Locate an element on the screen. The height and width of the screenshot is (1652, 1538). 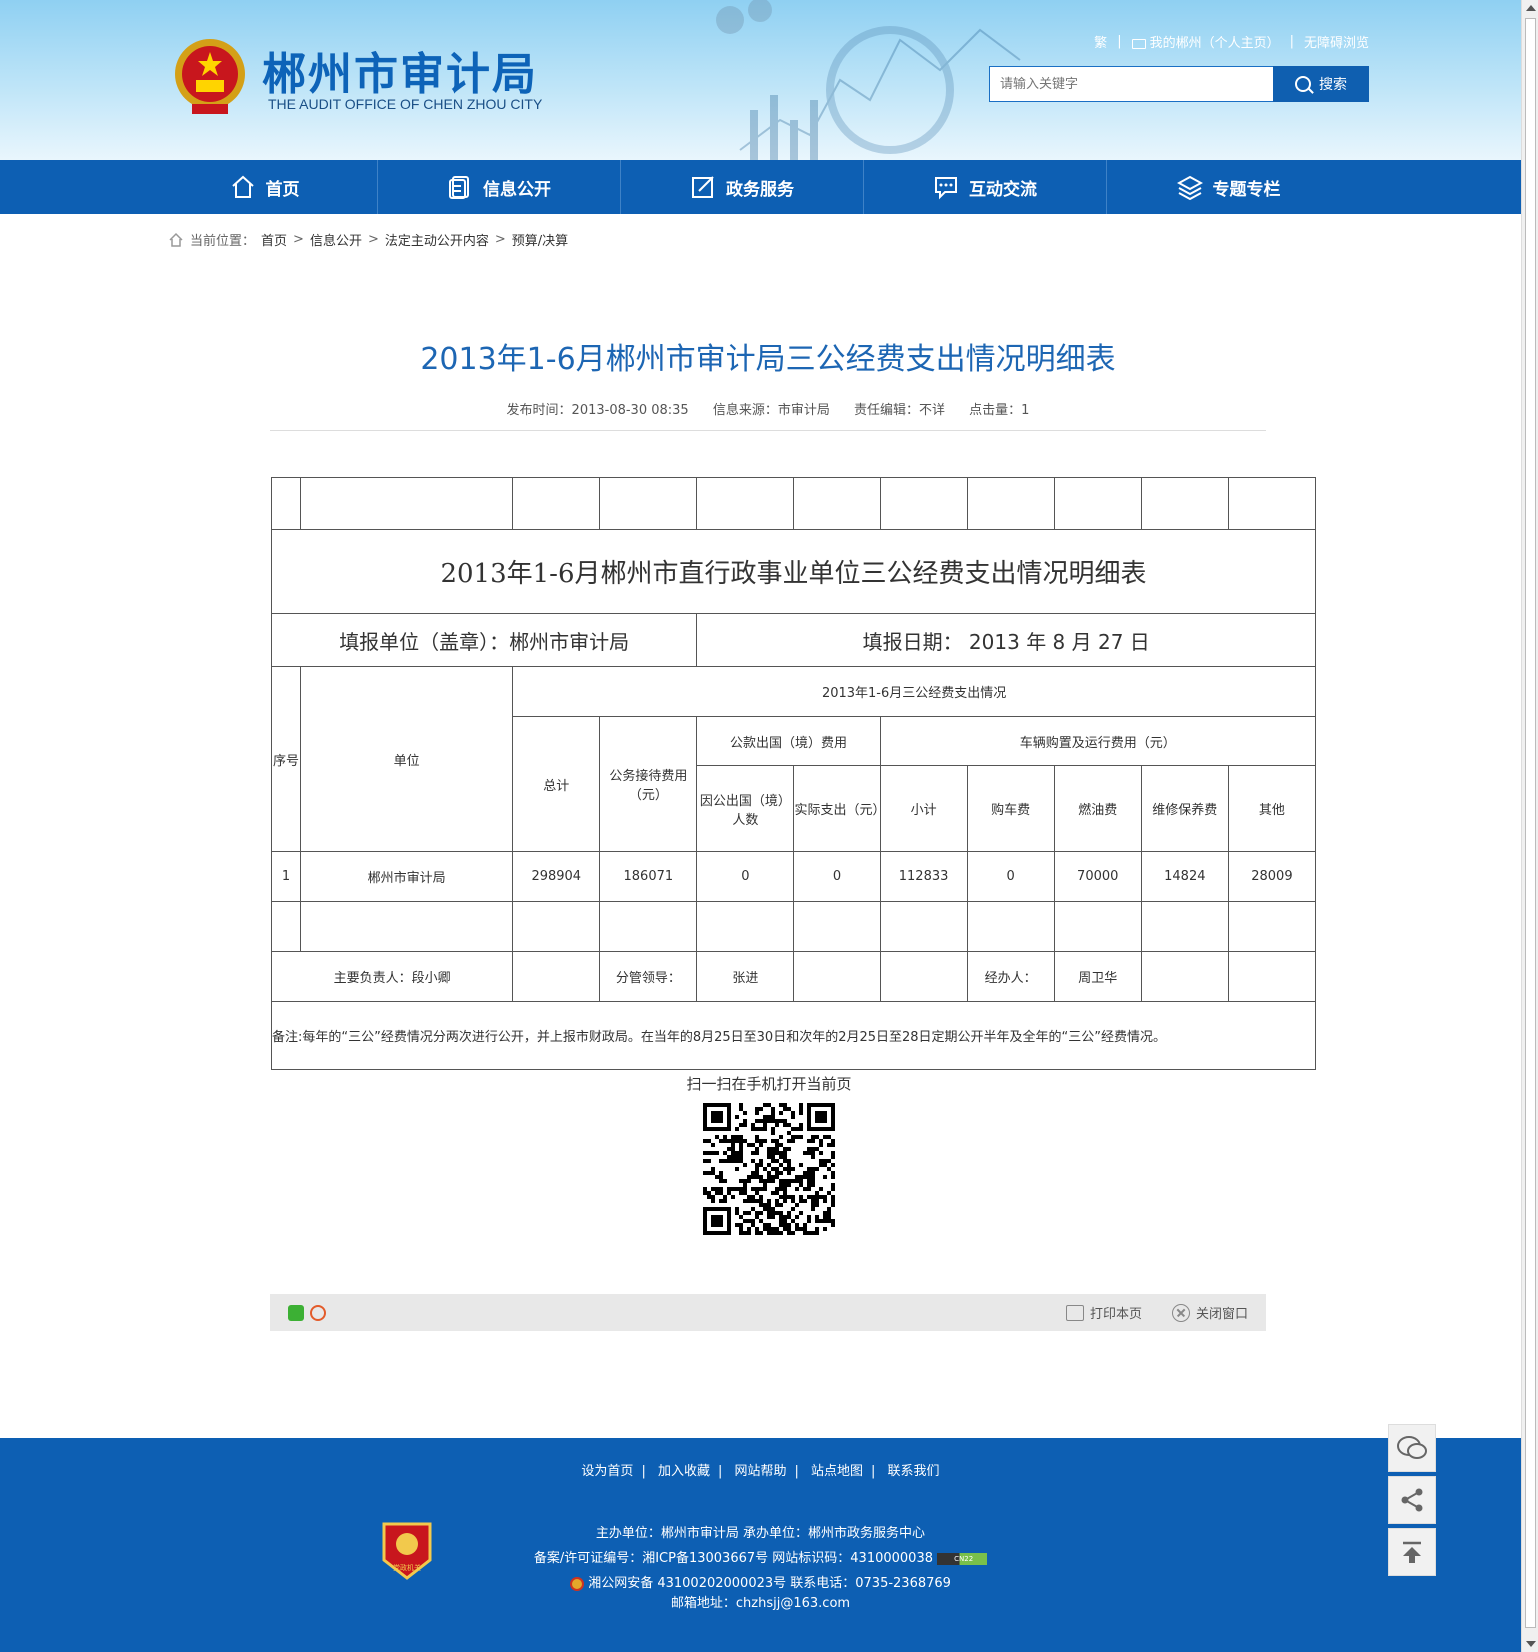
search-button: 搜索 is located at coordinates (1321, 84).